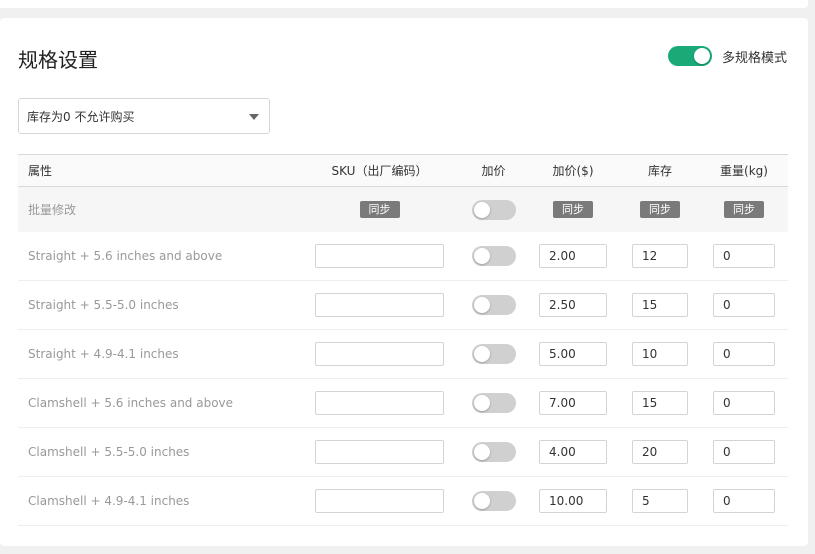 Image resolution: width=815 pixels, height=554 pixels. I want to click on header-attr: 属性, so click(40, 171).